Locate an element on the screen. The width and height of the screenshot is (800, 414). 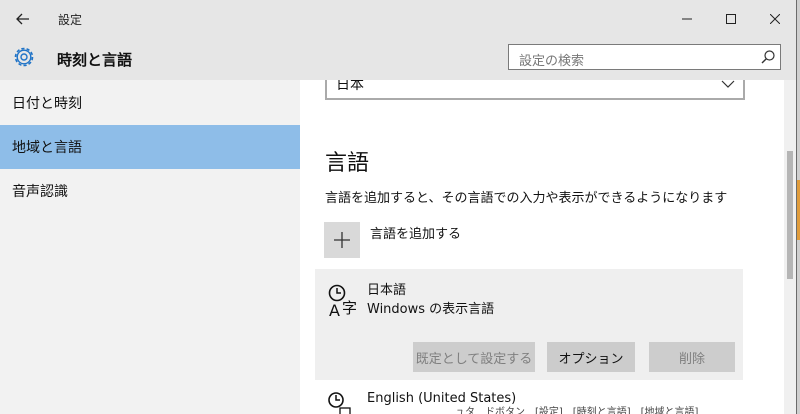
language-subtitle: Windows の表示言語 is located at coordinates (431, 309).